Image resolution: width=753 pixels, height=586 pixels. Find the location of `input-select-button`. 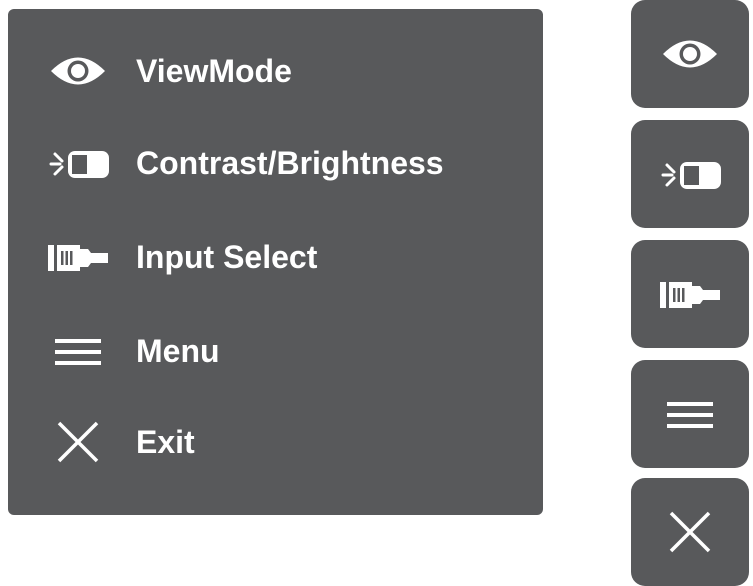

input-select-button is located at coordinates (690, 294).